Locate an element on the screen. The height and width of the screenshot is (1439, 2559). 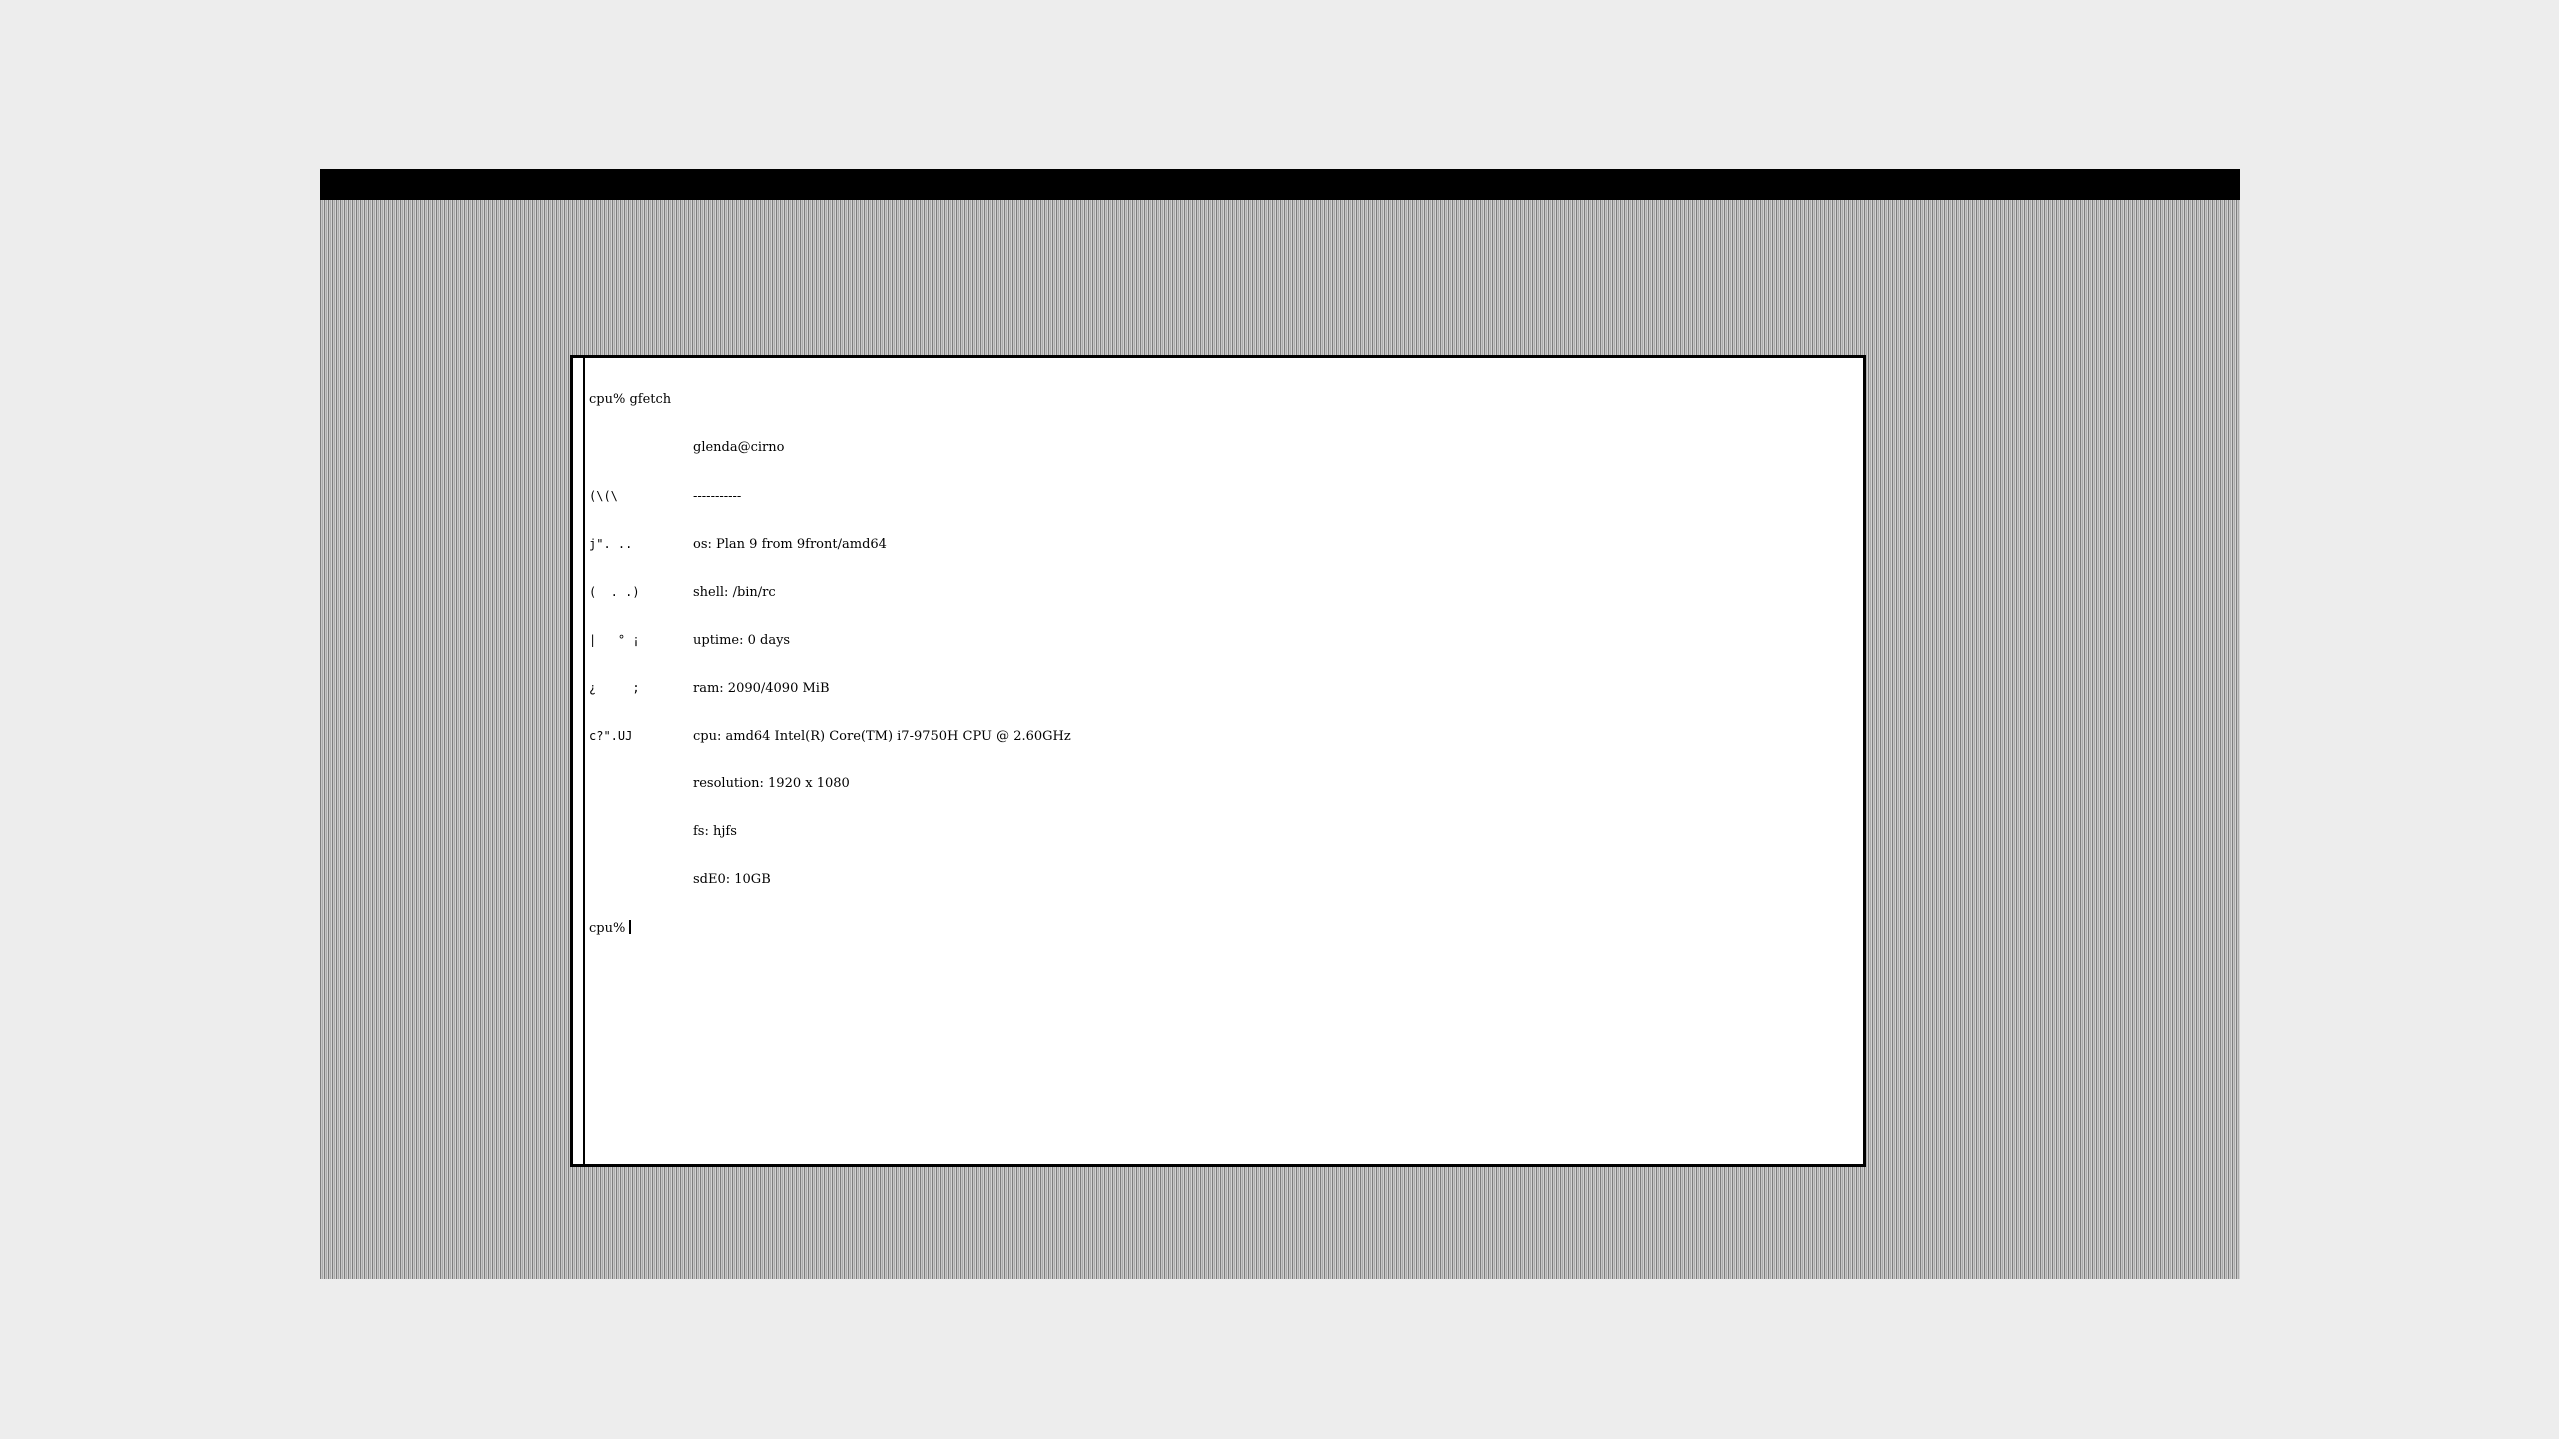
scrollbar is located at coordinates (579, 761).